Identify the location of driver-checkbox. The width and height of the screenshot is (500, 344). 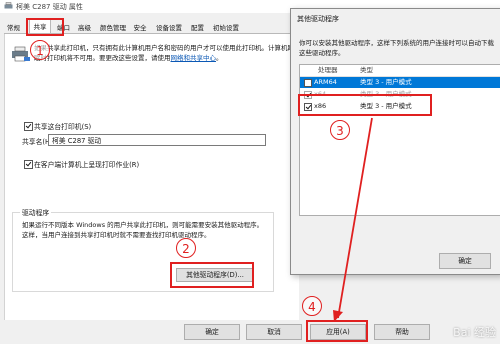
(308, 83).